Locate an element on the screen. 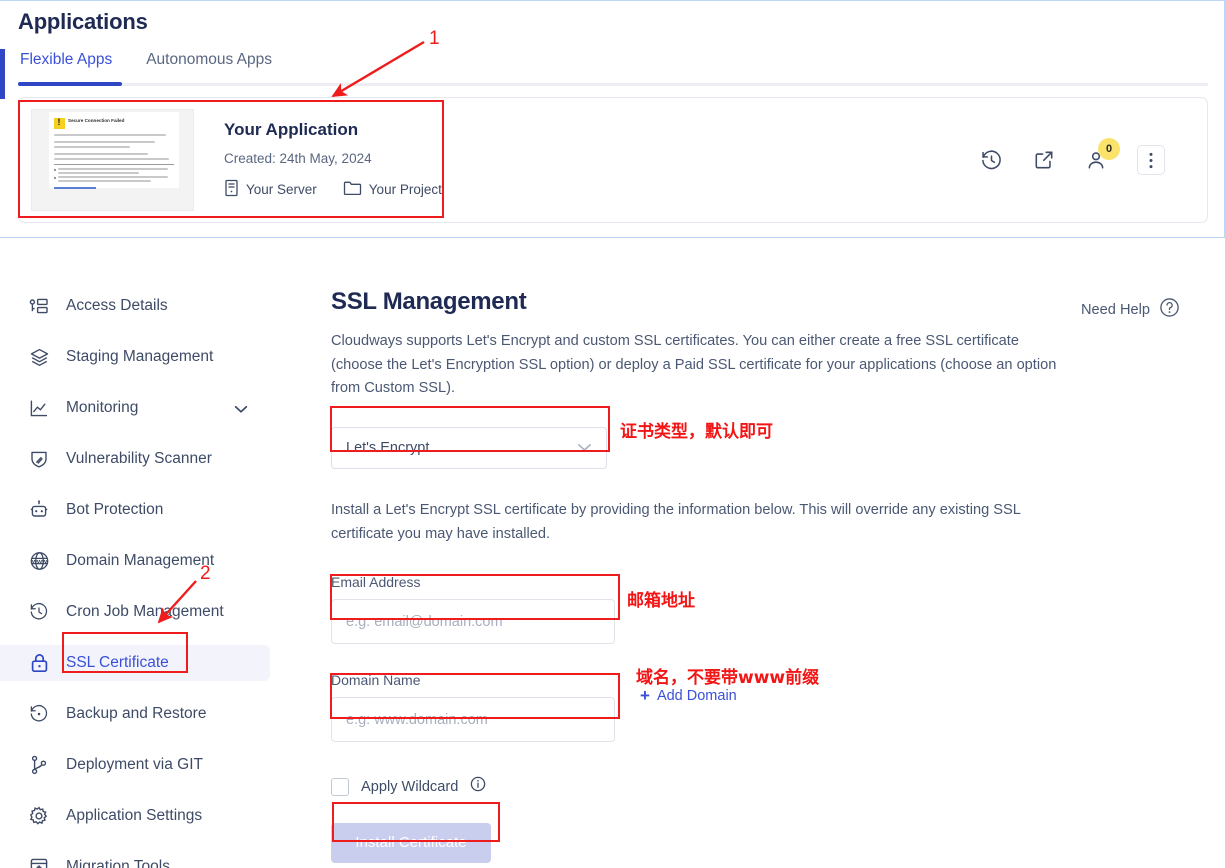  install-certificate-button: Install Certificate is located at coordinates (411, 843).